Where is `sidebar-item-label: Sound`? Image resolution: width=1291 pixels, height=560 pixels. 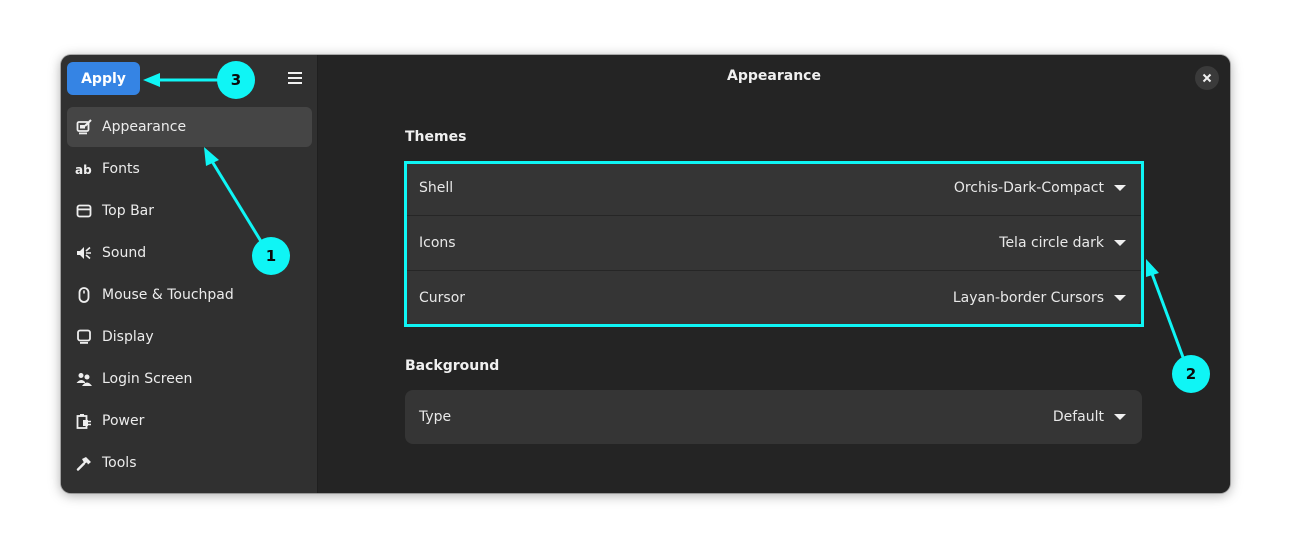 sidebar-item-label: Sound is located at coordinates (124, 253).